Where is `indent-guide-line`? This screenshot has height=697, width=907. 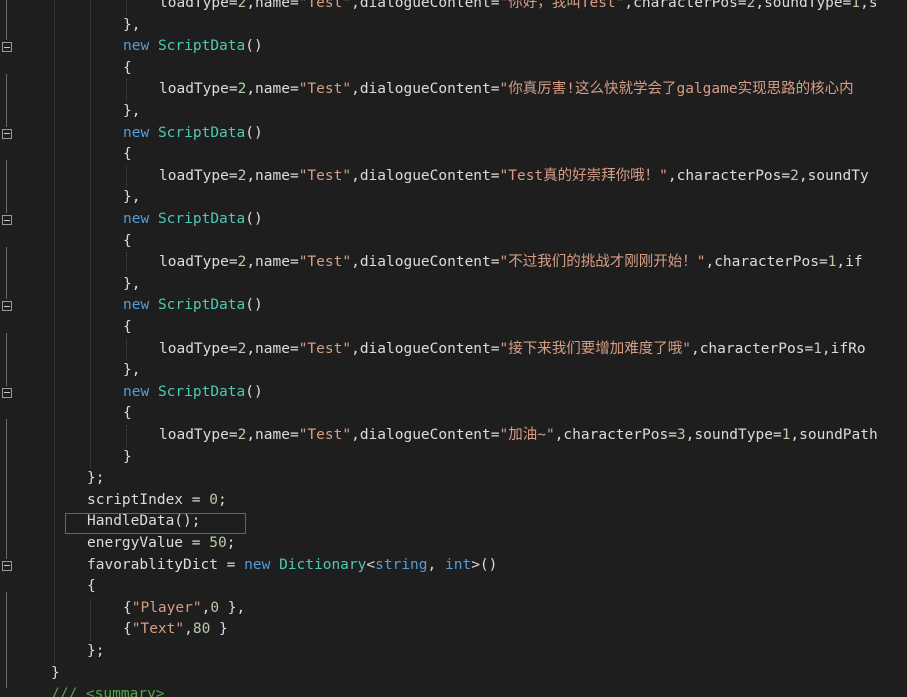 indent-guide-line is located at coordinates (90, 234).